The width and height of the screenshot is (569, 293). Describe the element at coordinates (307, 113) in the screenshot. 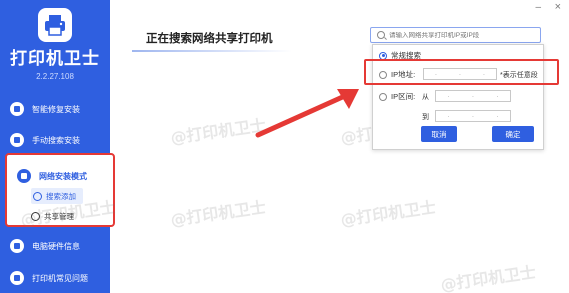

I see `pointer-arrow-icon` at that location.